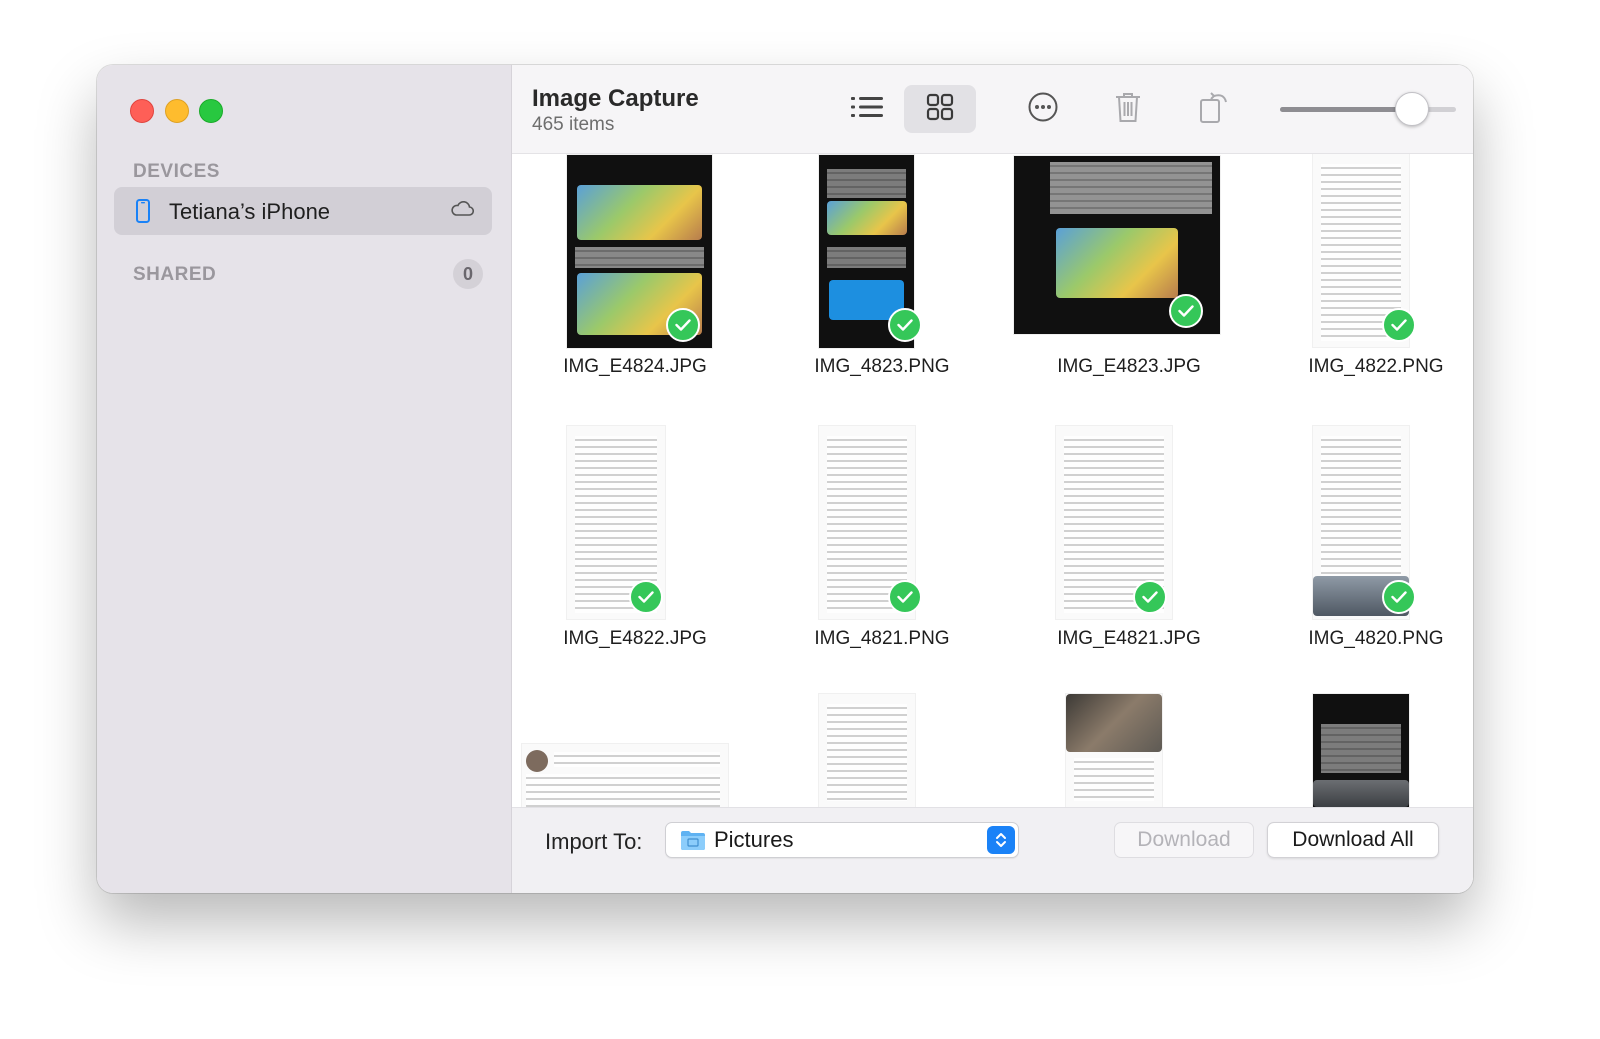 The image size is (1600, 1039). I want to click on more-button, so click(1043, 109).